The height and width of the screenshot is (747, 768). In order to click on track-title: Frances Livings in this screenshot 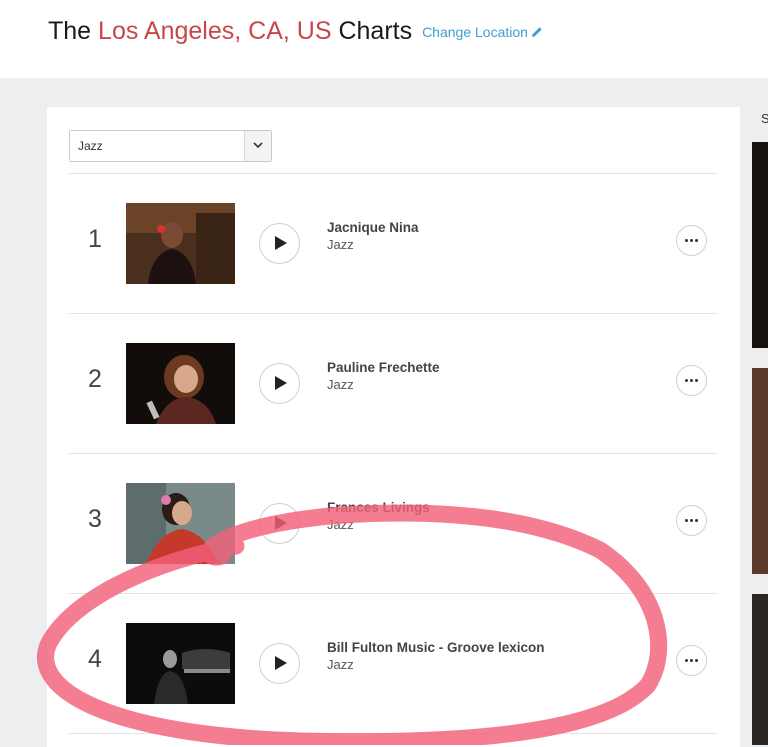, I will do `click(378, 507)`.